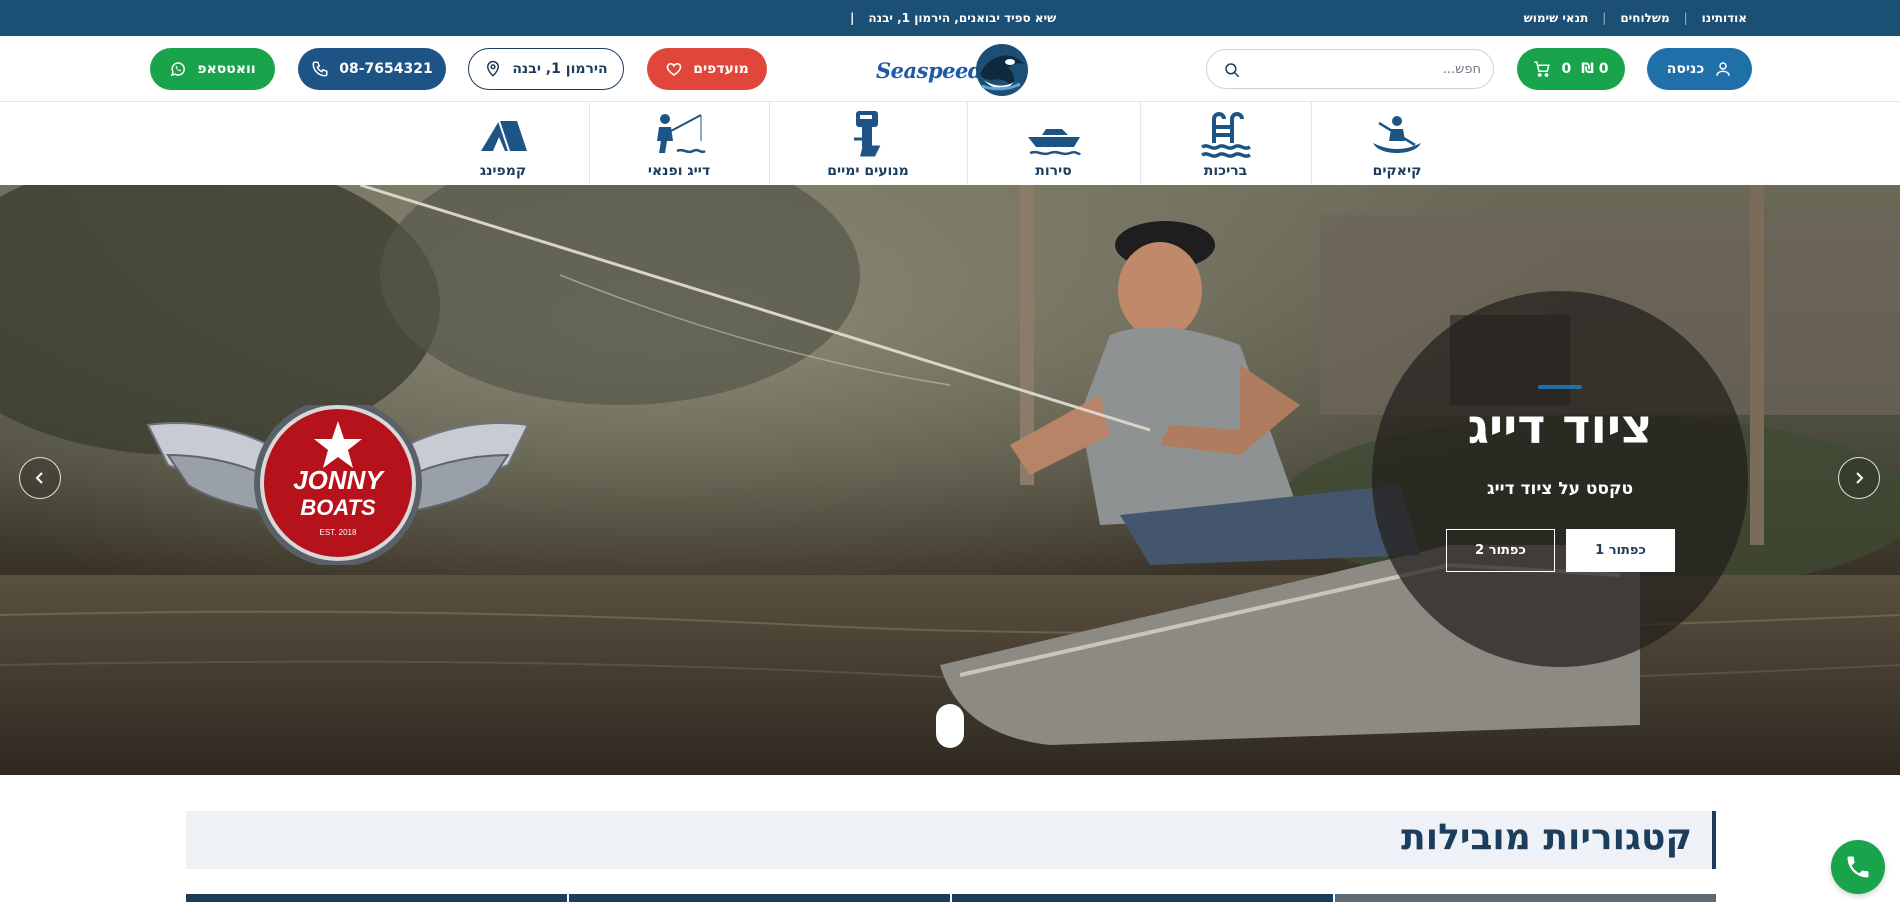 The image size is (1900, 902). I want to click on favorites-button: מועדפים, so click(707, 69).